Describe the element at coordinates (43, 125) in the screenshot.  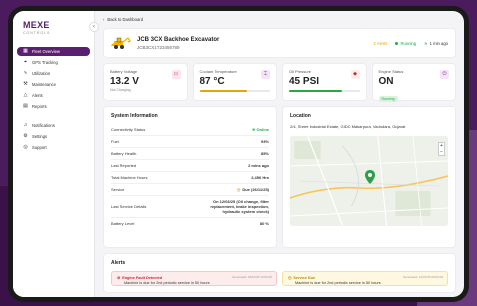
I see `sidebar-item-label: Notifications` at that location.